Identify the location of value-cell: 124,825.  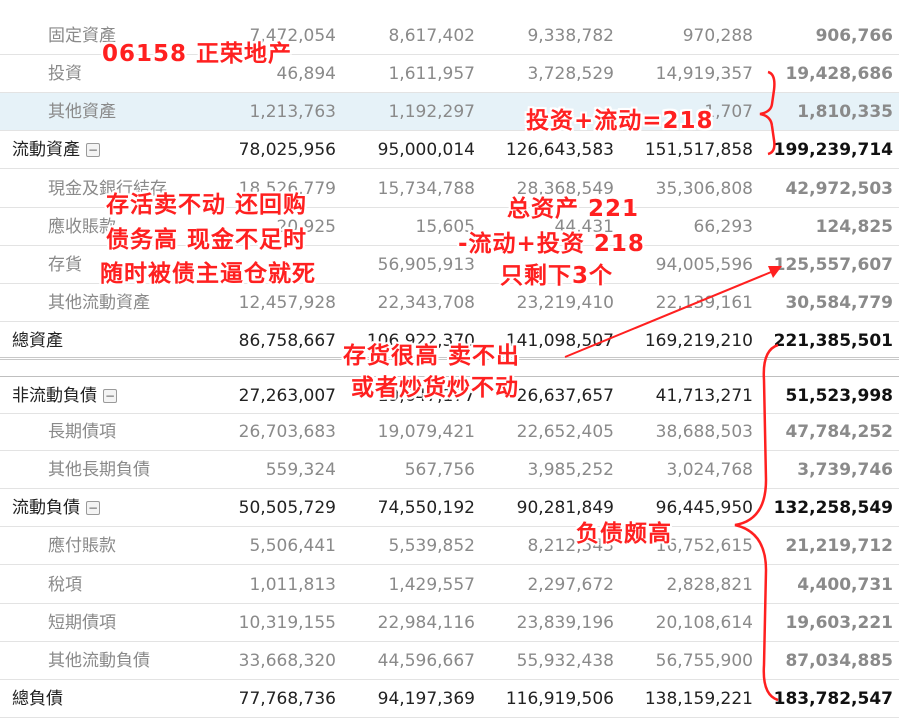
(854, 227).